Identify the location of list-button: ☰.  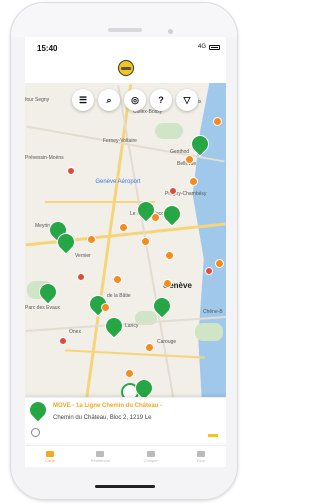
(83, 100).